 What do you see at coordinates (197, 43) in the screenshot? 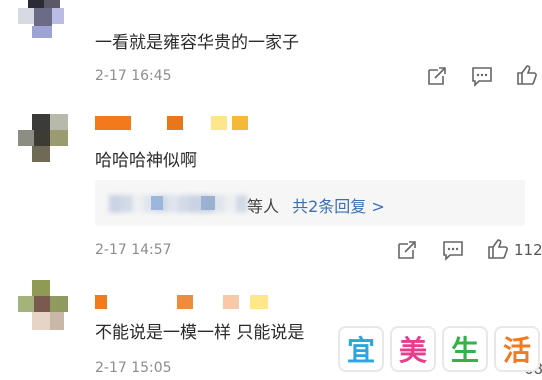
I see `comment-text: 一看就是雍容华贵的一家子` at bounding box center [197, 43].